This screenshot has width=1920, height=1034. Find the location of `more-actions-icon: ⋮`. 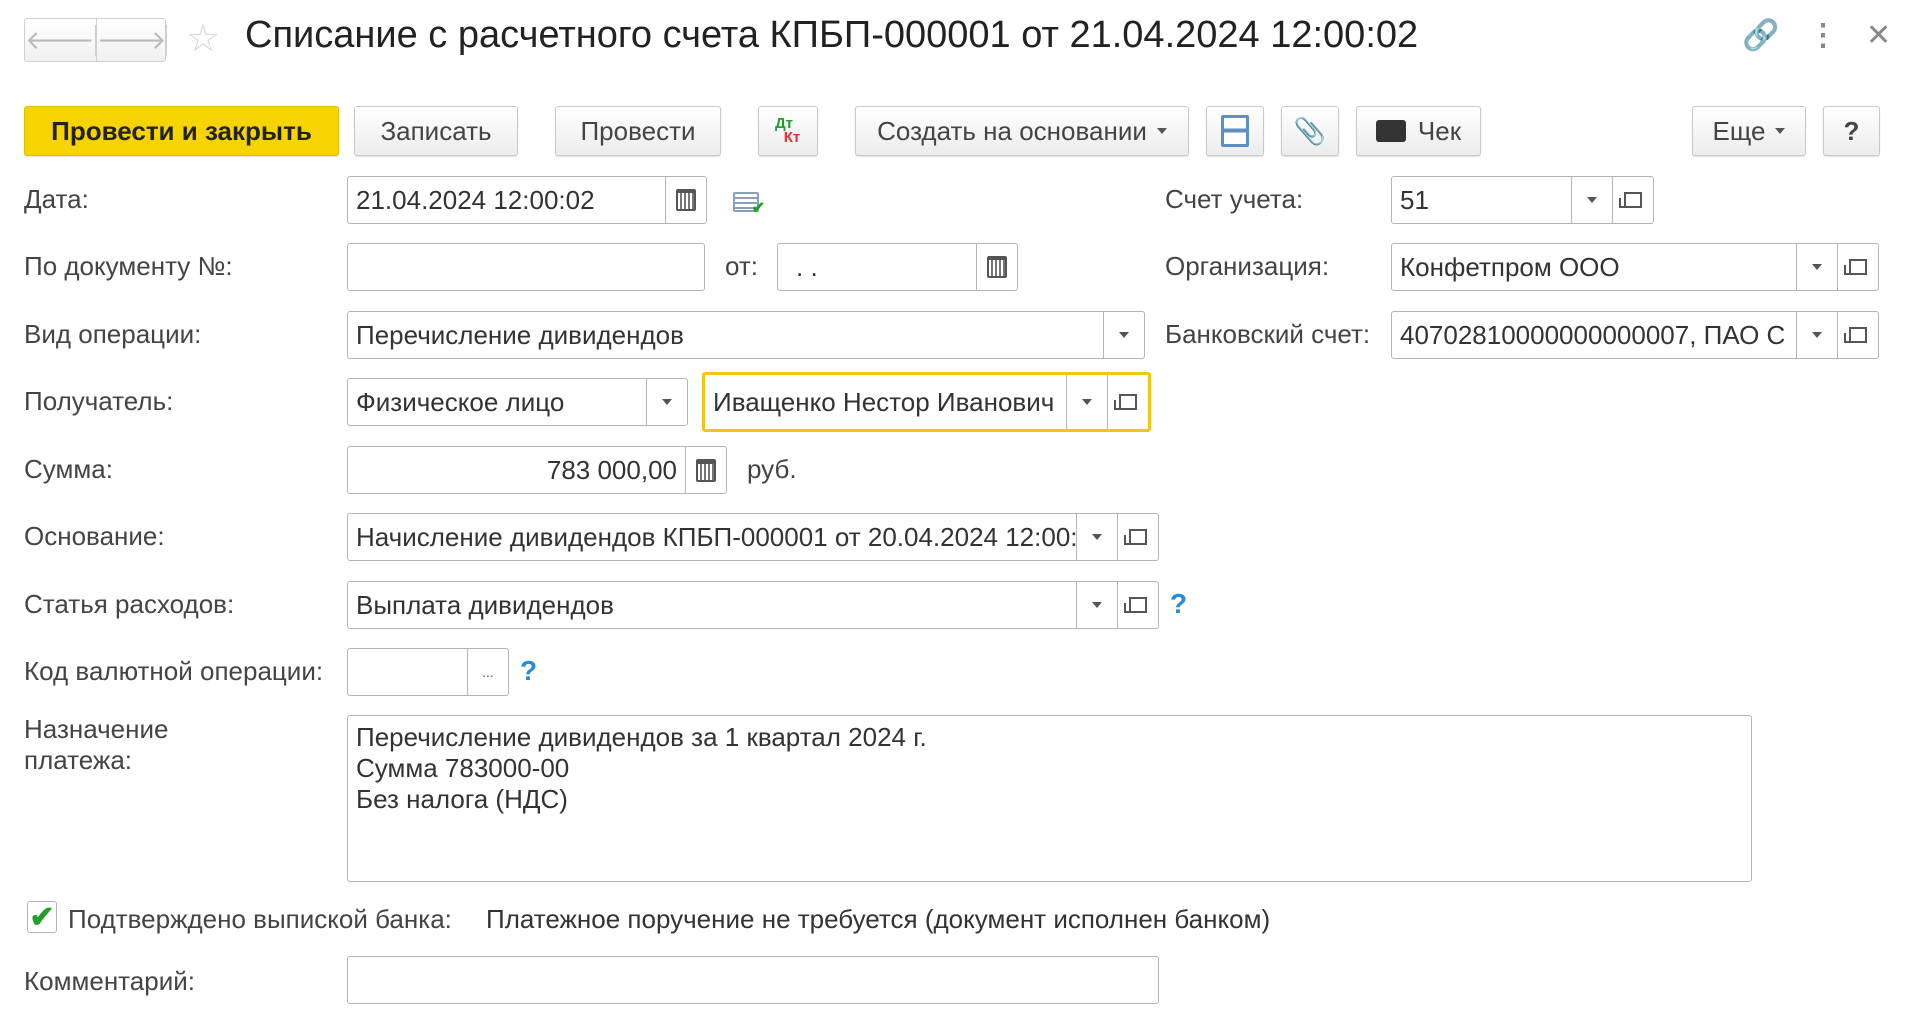

more-actions-icon: ⋮ is located at coordinates (1823, 35).